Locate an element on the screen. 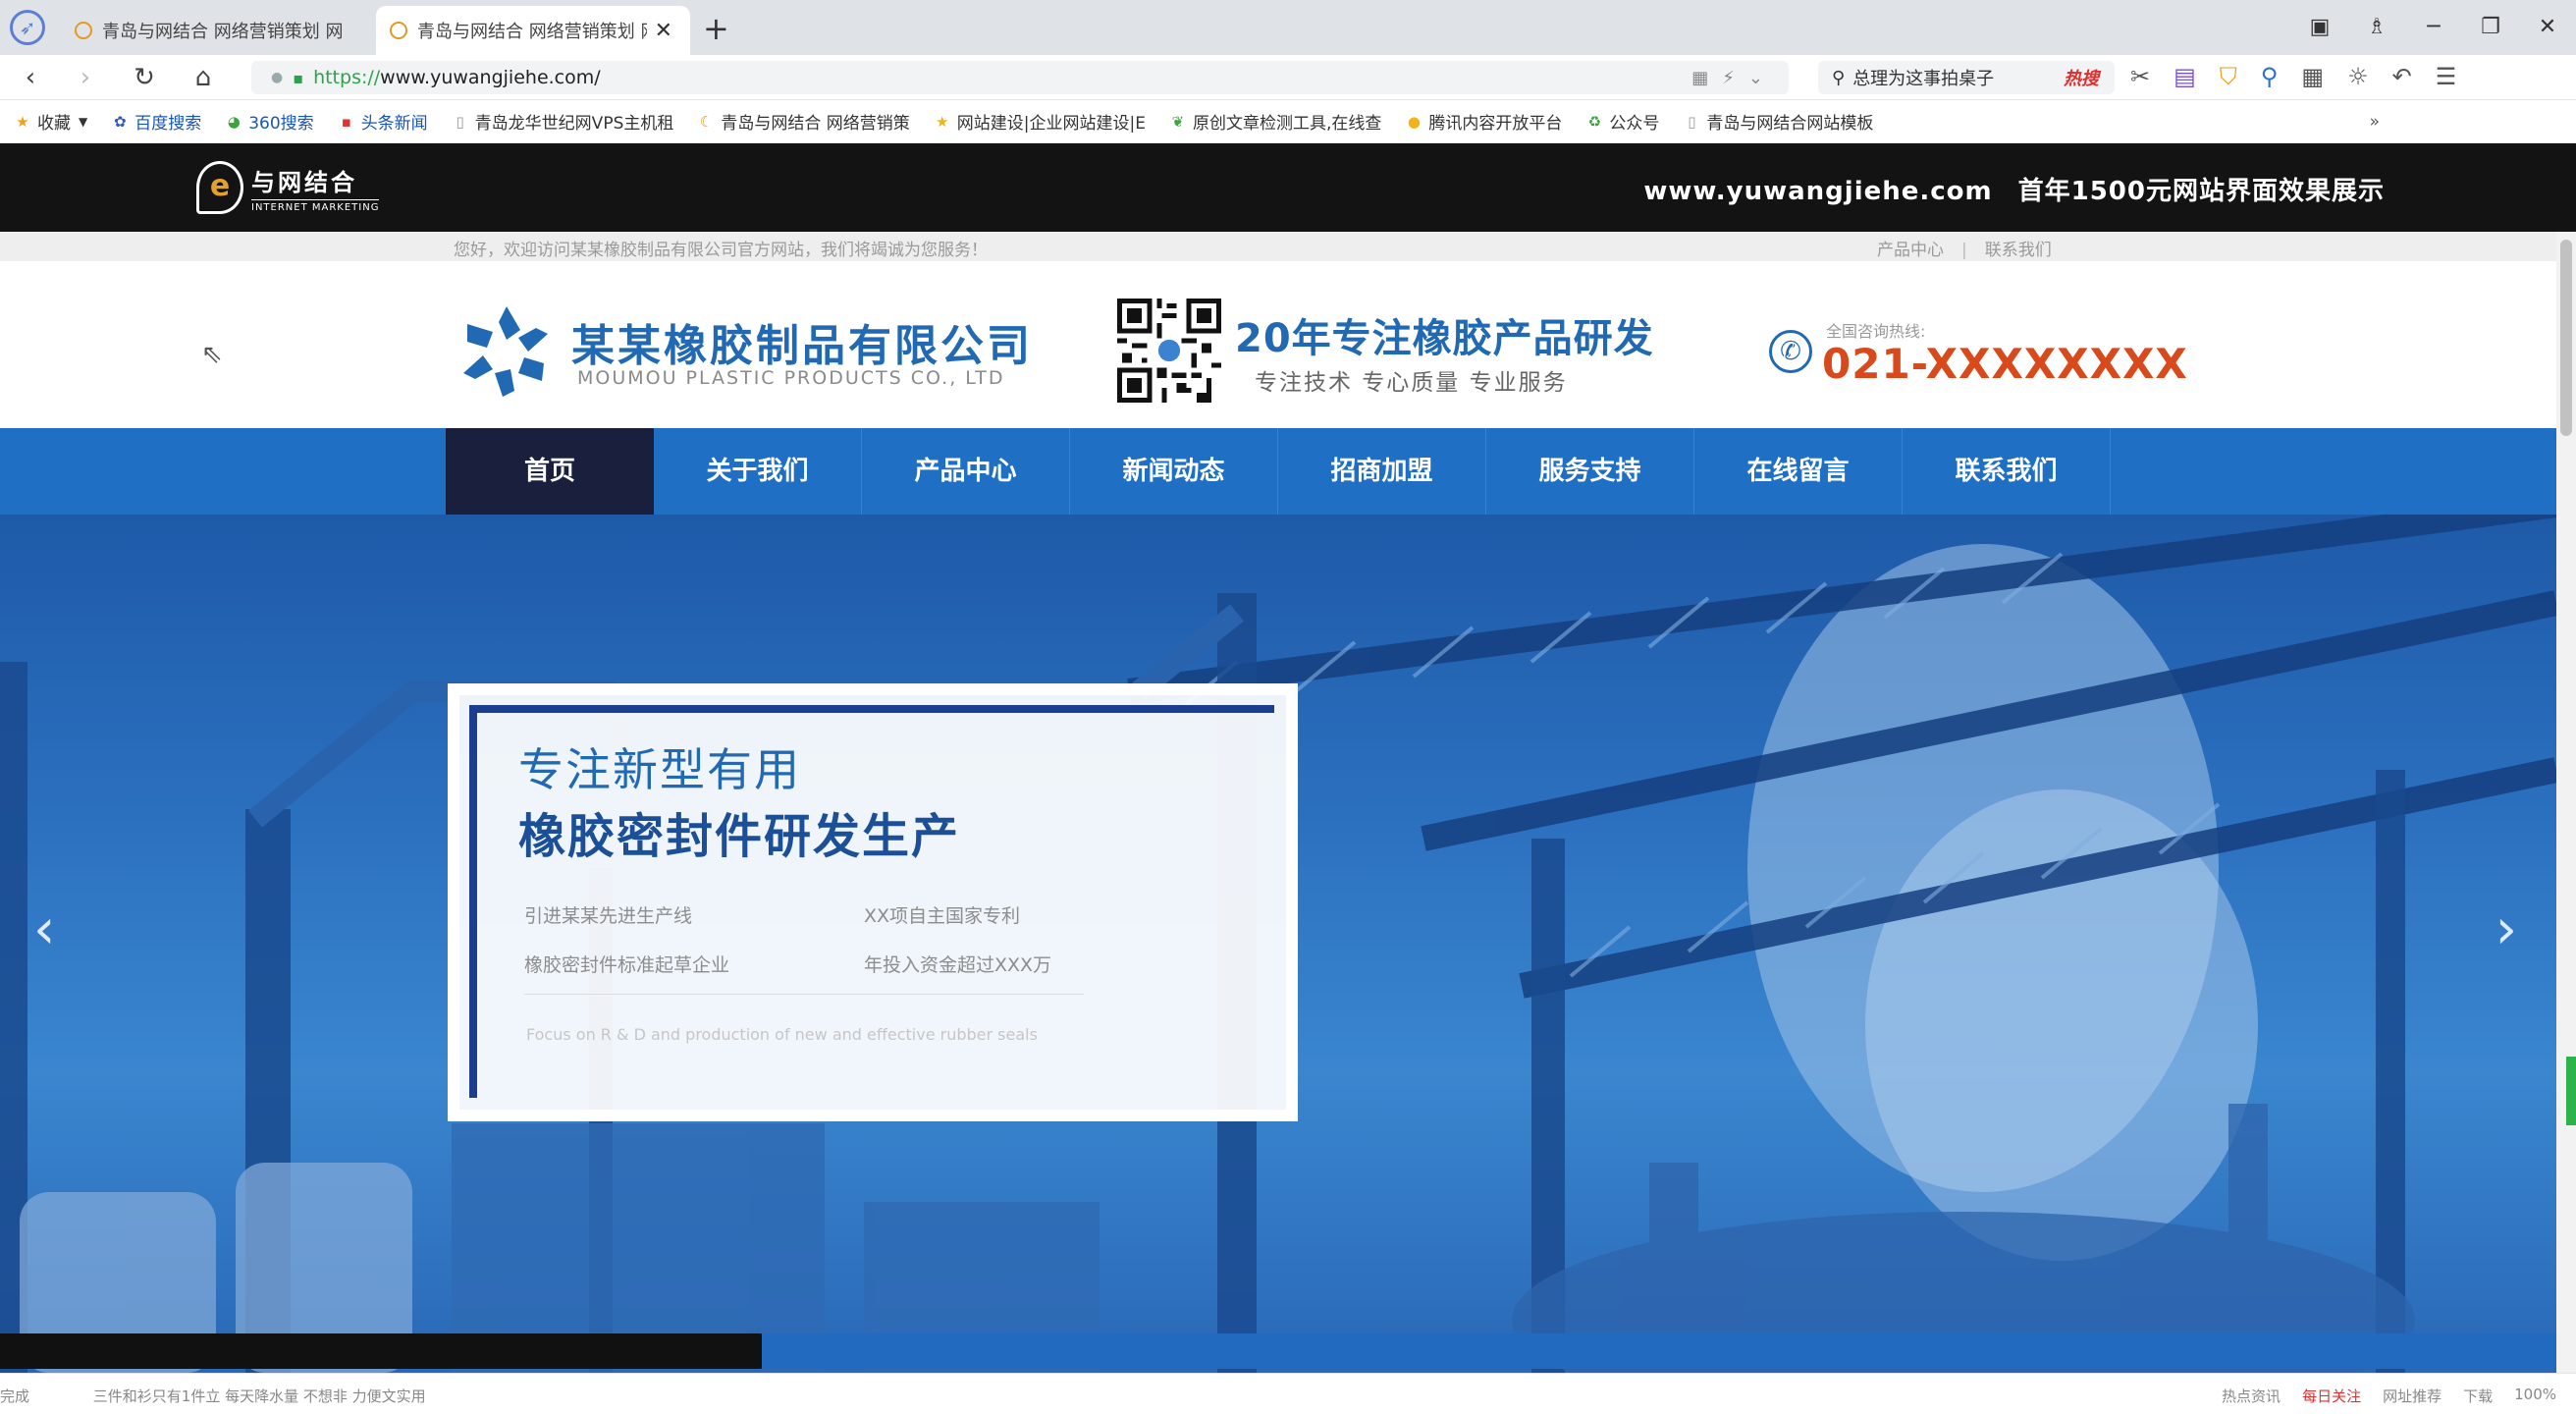  top-link-products: 产品中心 is located at coordinates (1910, 250).